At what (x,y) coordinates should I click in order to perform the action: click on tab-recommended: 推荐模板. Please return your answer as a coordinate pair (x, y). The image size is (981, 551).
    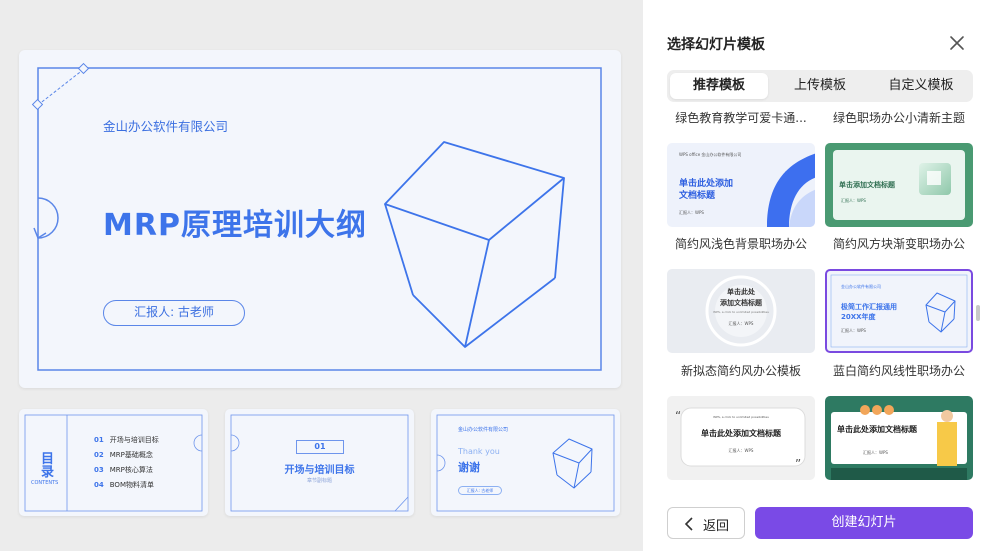
    Looking at the image, I should click on (719, 86).